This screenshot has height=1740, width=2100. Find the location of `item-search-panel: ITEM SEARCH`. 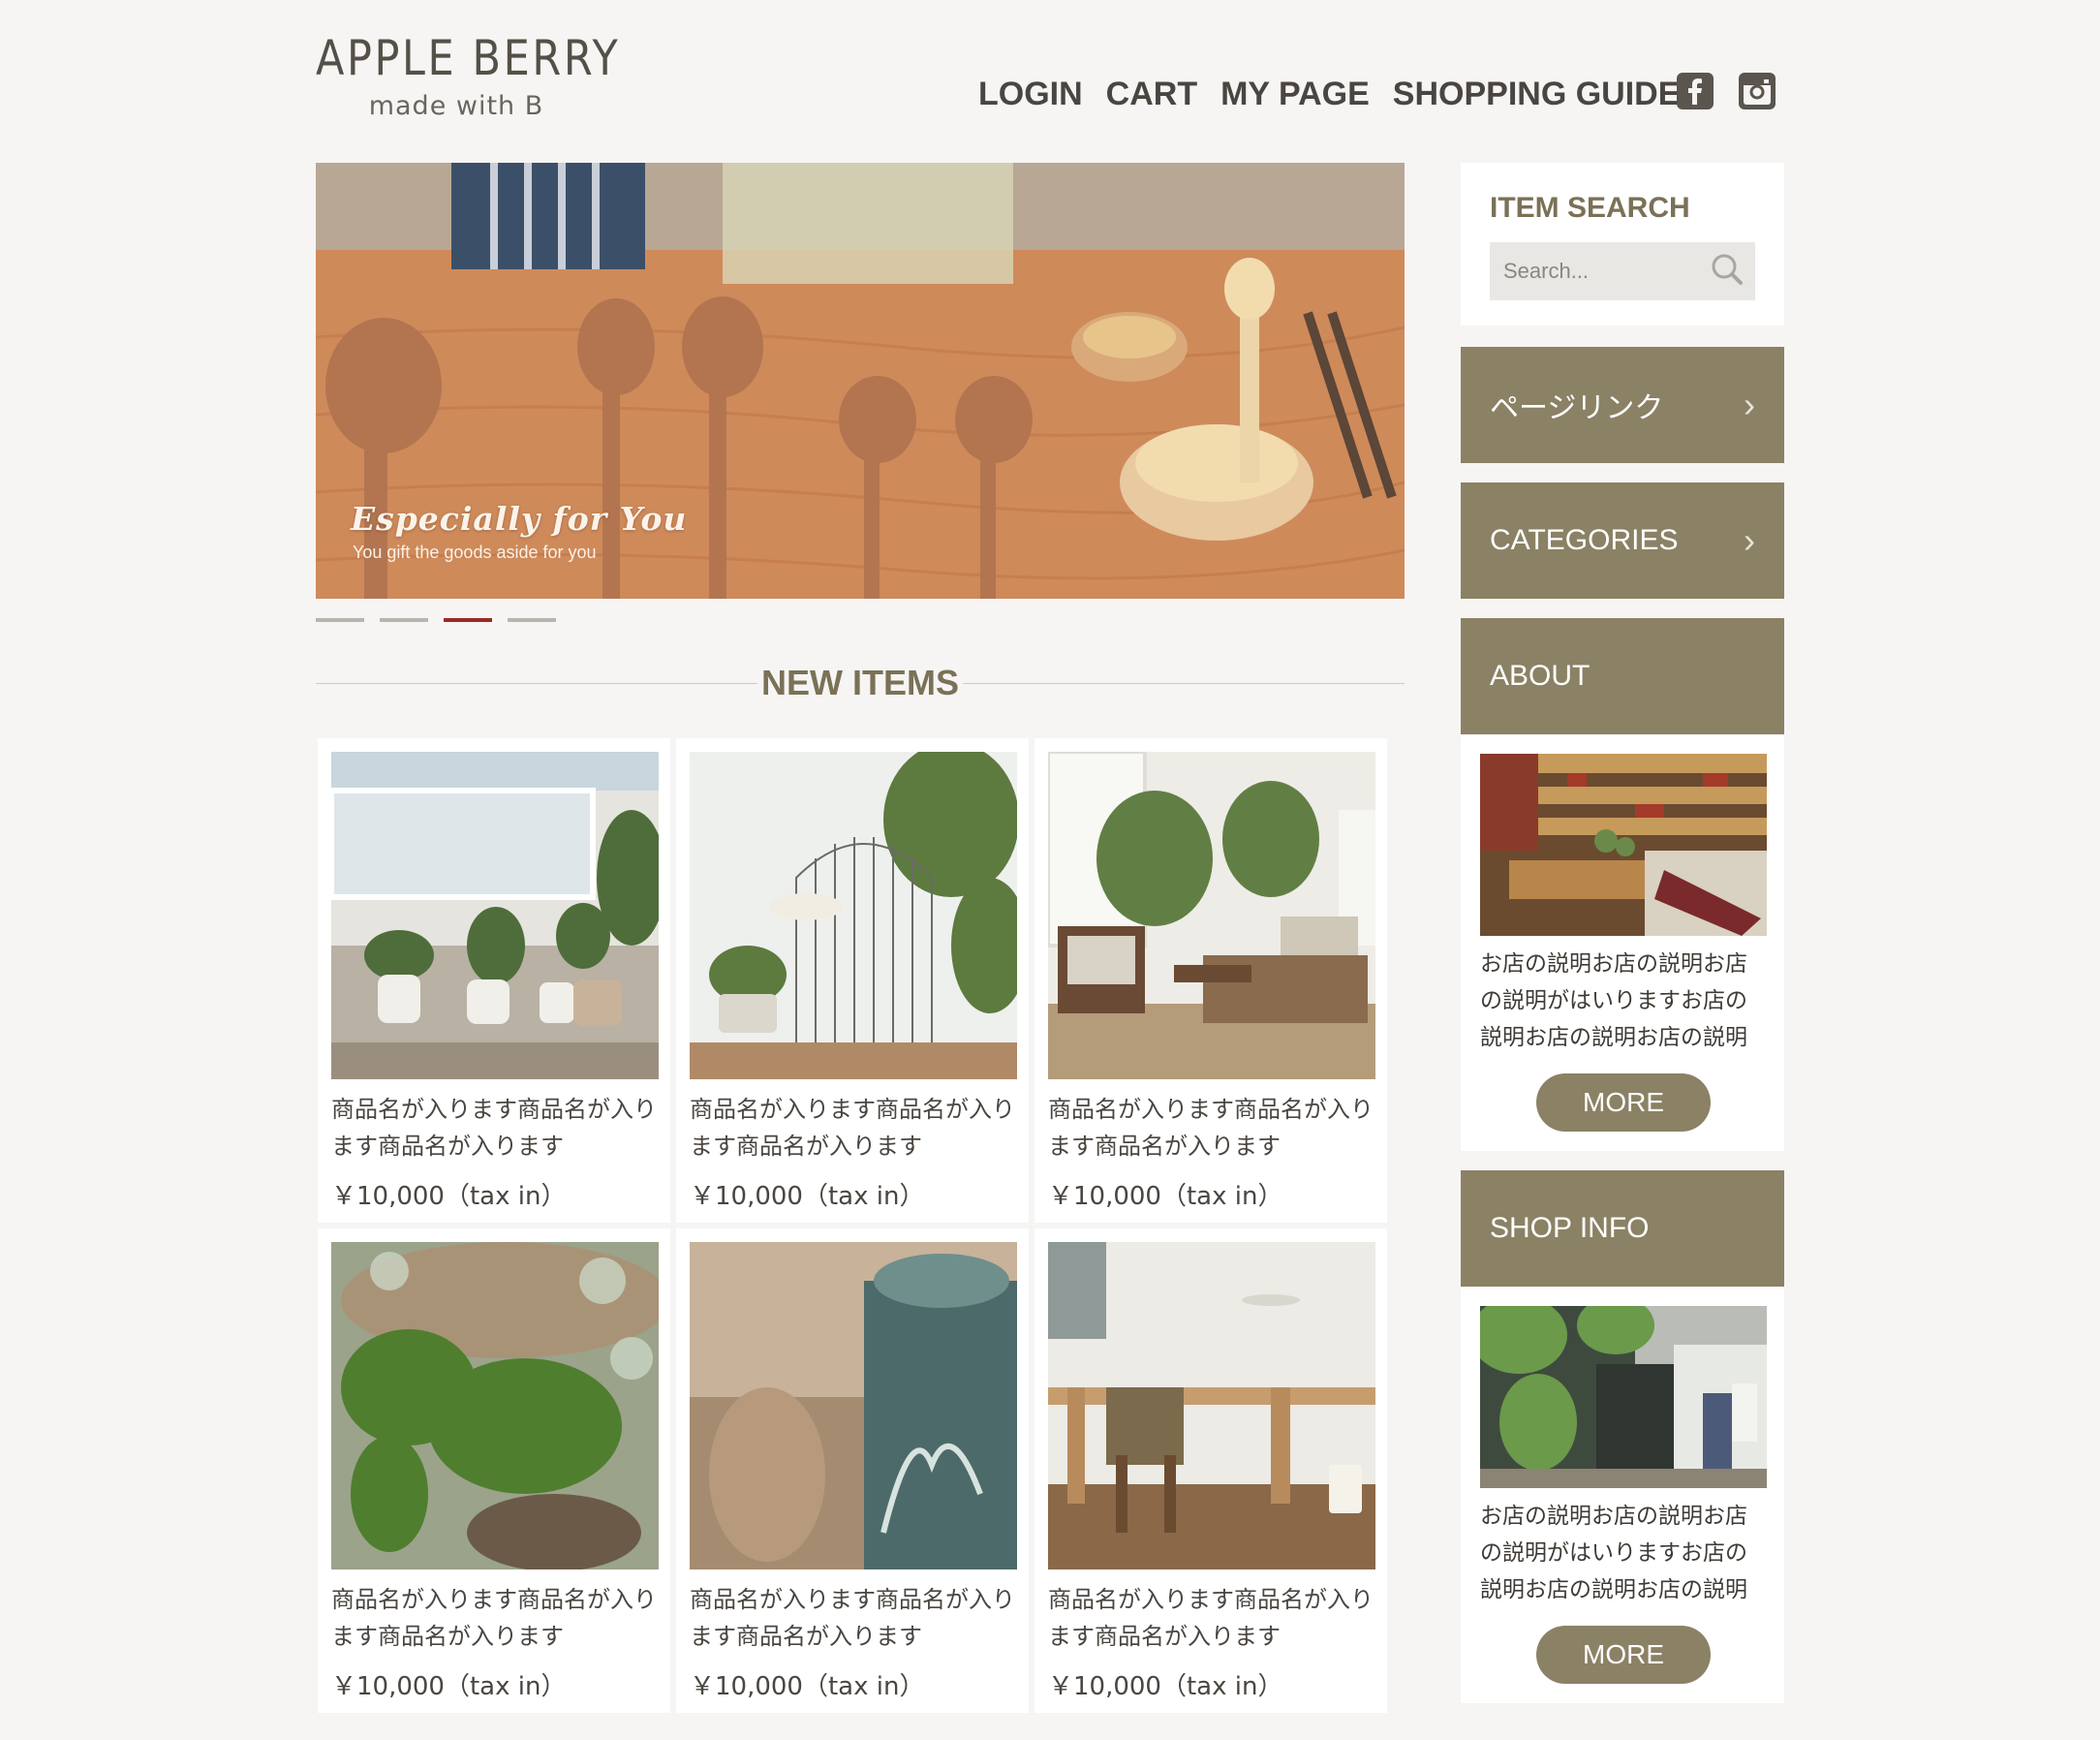

item-search-panel: ITEM SEARCH is located at coordinates (1622, 244).